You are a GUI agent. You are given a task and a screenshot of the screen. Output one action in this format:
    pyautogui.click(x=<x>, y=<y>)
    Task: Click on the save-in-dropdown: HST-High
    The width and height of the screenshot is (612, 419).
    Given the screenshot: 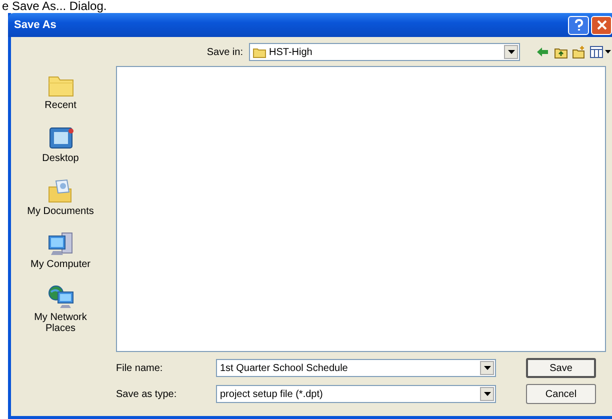 What is the action you would take?
    pyautogui.click(x=384, y=52)
    